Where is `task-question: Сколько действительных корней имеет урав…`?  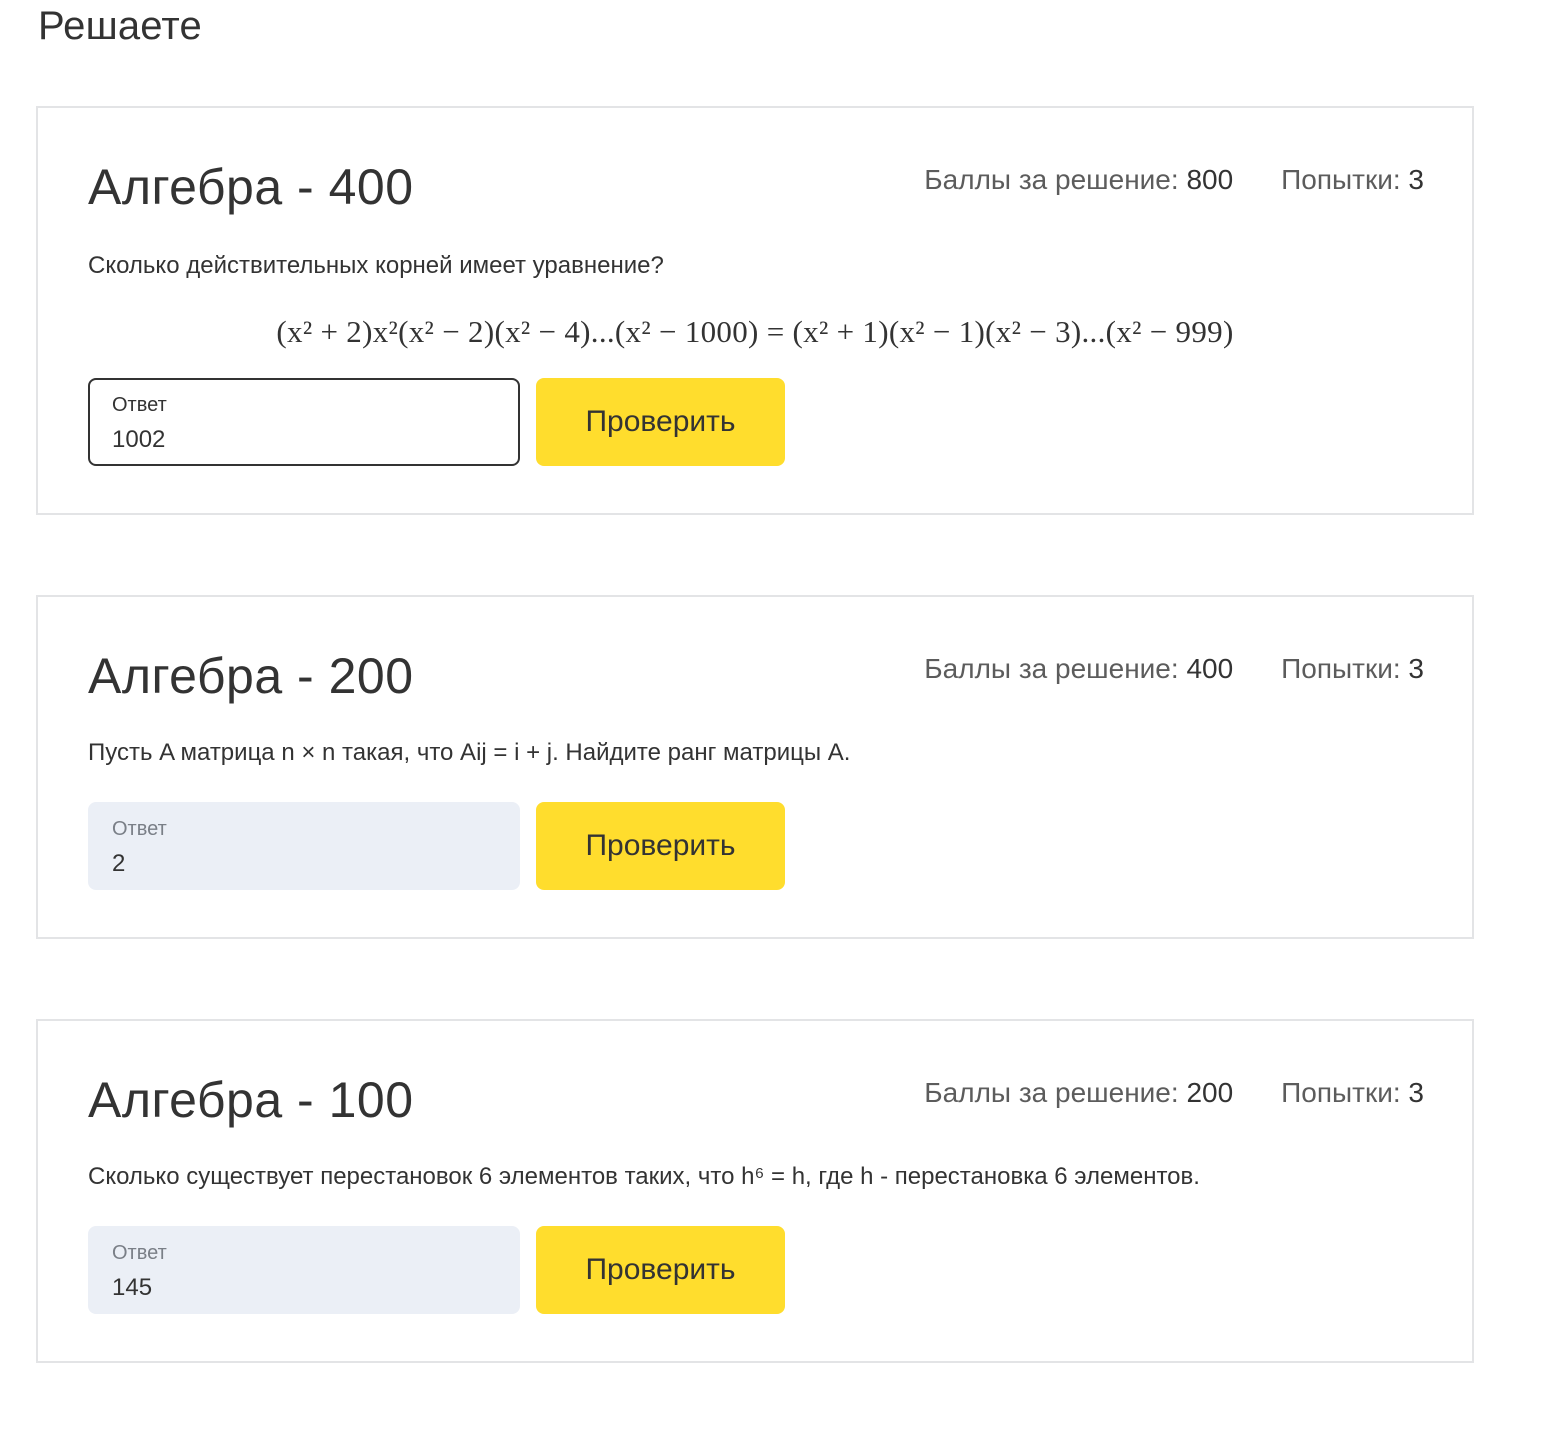 task-question: Сколько действительных корней имеет урав… is located at coordinates (376, 265).